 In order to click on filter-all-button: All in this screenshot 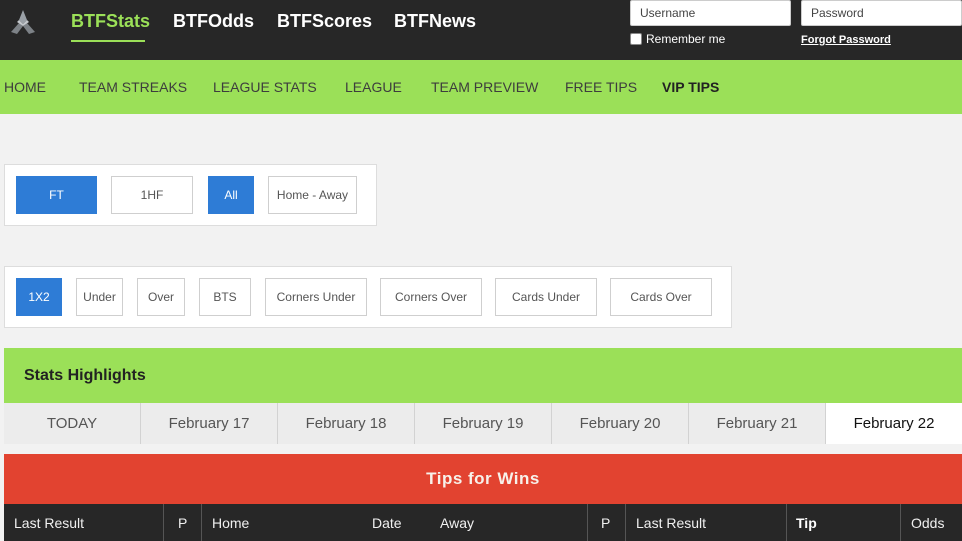, I will do `click(231, 195)`.